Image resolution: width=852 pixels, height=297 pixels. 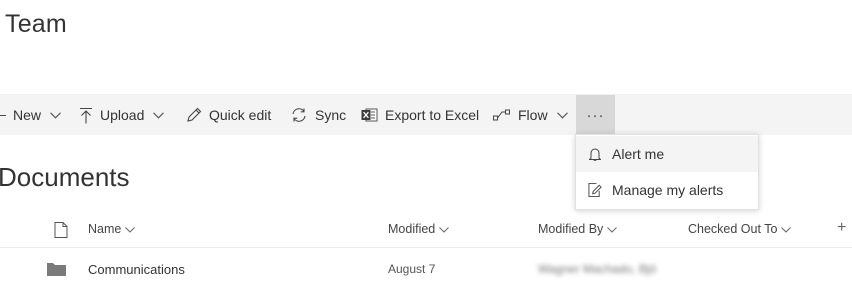 I want to click on library-title: Documents, so click(x=65, y=177).